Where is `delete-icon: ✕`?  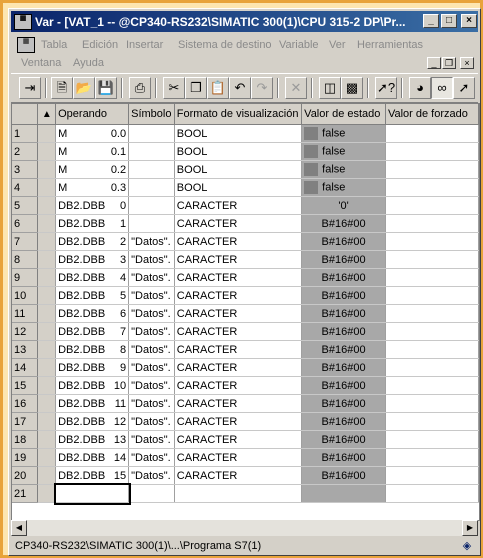
delete-icon: ✕ is located at coordinates (296, 88).